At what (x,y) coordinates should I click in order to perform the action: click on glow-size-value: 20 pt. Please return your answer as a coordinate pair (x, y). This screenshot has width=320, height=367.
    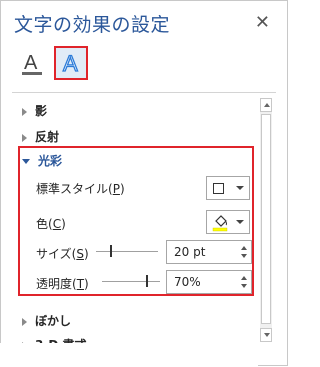
    Looking at the image, I should click on (189, 252).